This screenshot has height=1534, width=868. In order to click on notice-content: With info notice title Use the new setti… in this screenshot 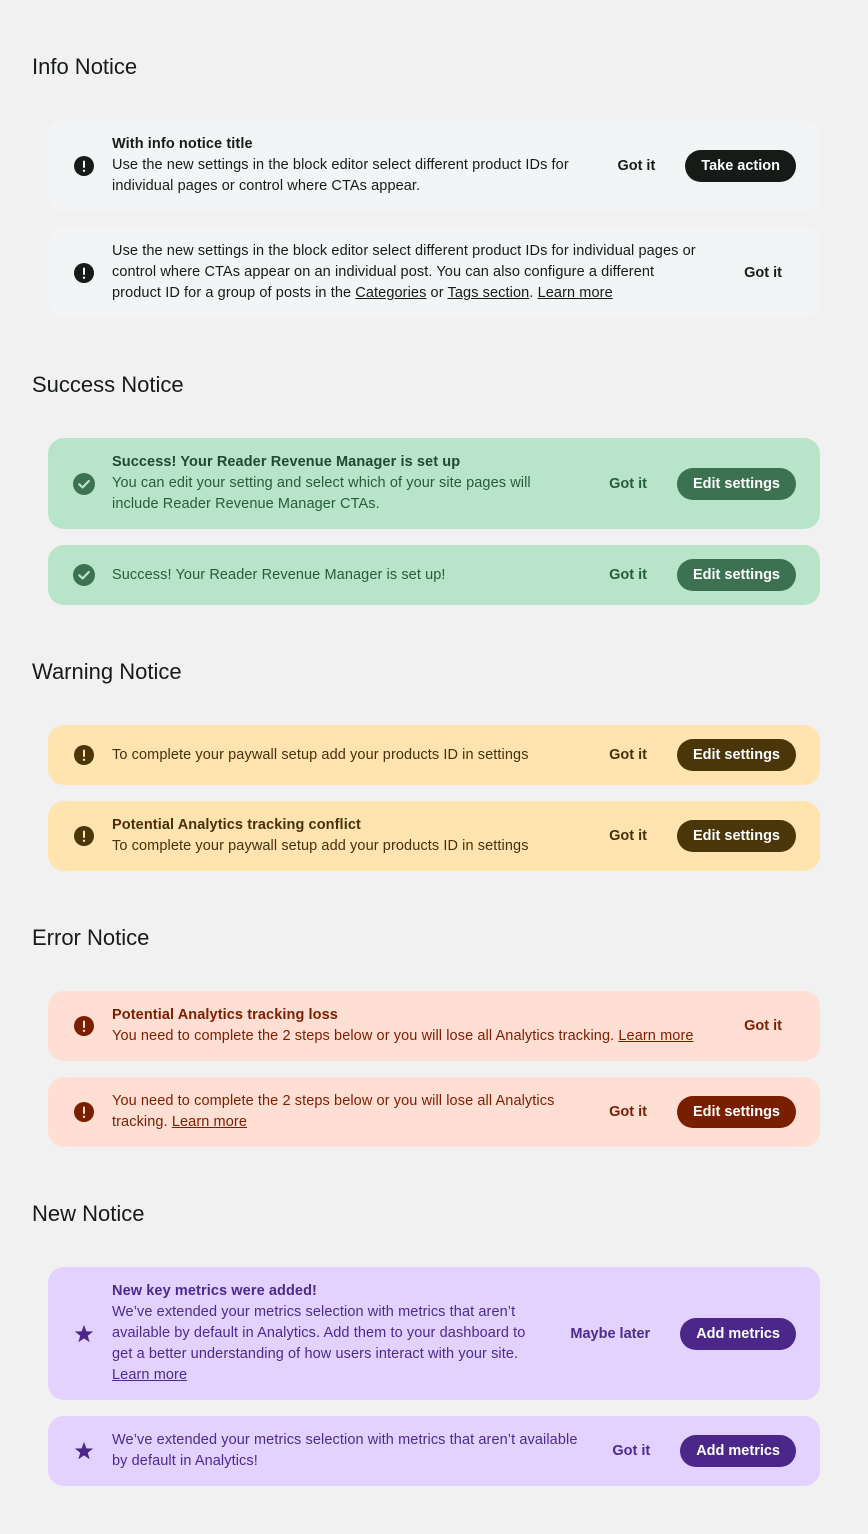, I will do `click(349, 165)`.